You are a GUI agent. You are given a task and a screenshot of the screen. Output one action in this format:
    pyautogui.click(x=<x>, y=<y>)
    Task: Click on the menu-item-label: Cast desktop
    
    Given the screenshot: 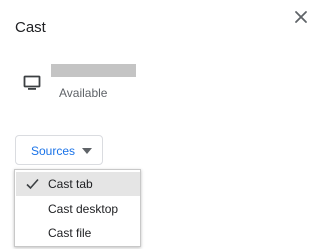 What is the action you would take?
    pyautogui.click(x=83, y=209)
    